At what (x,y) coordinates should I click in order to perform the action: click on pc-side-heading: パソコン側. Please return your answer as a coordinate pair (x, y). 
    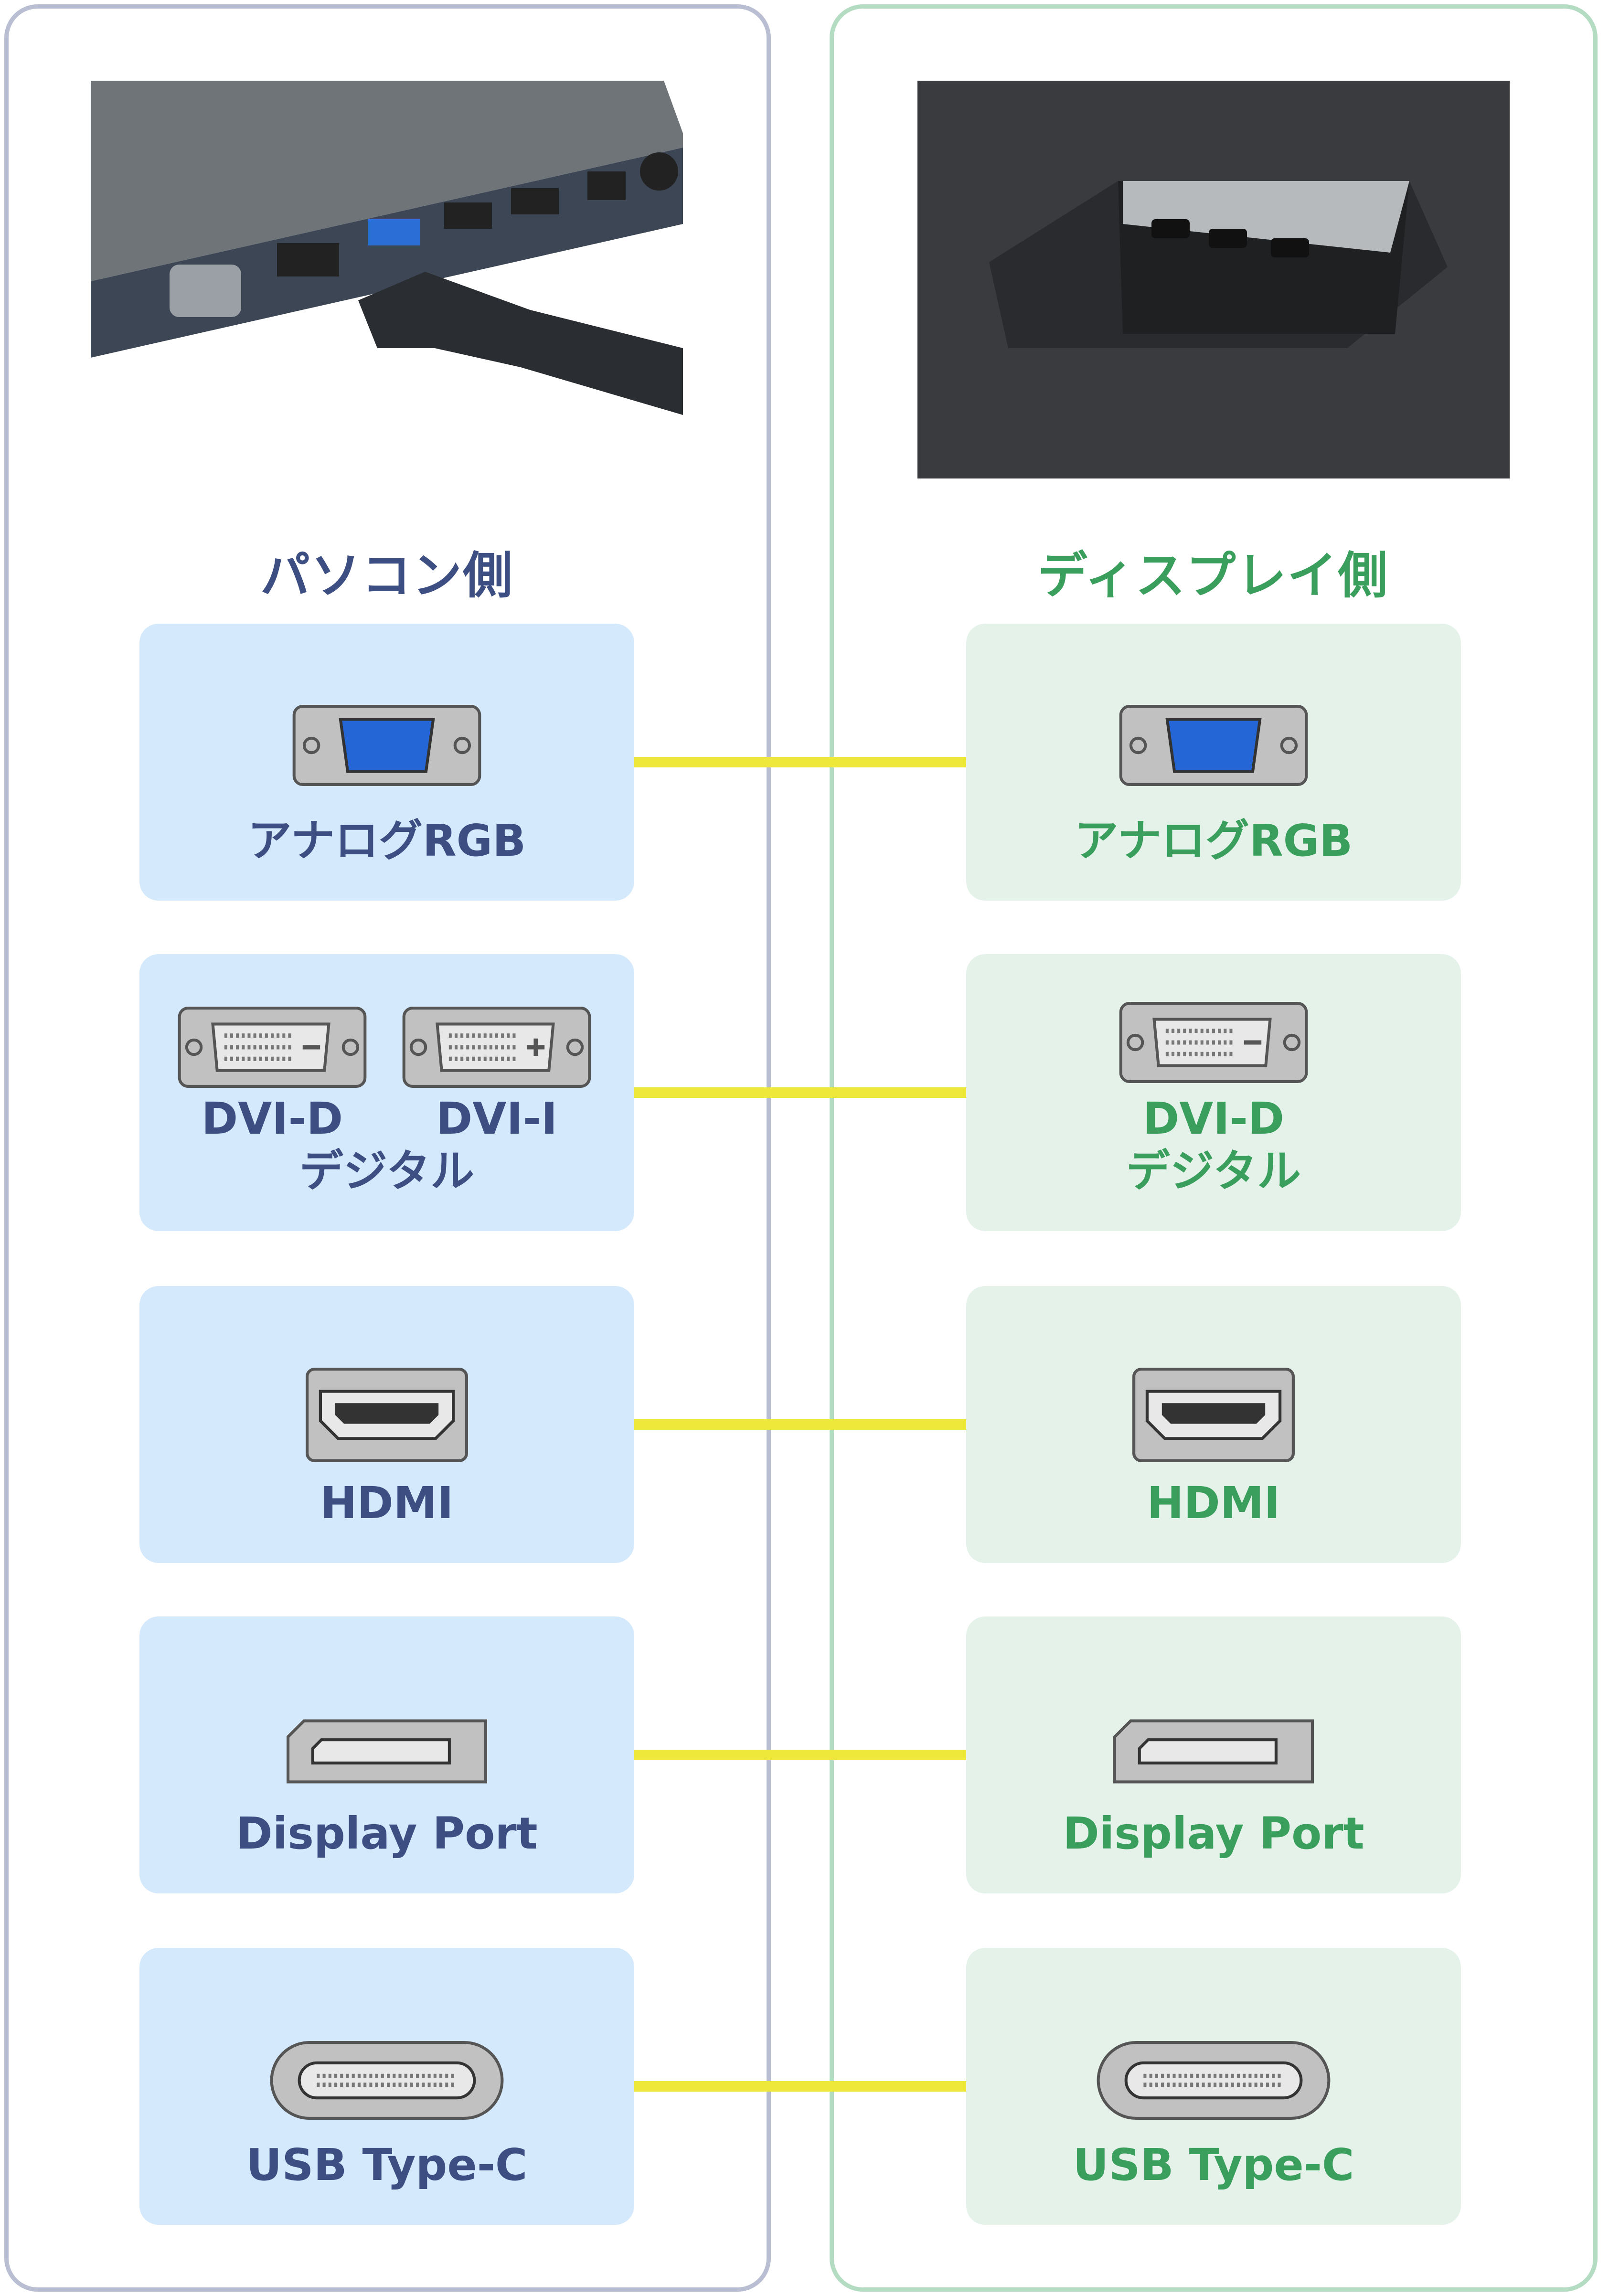
    Looking at the image, I should click on (386, 575).